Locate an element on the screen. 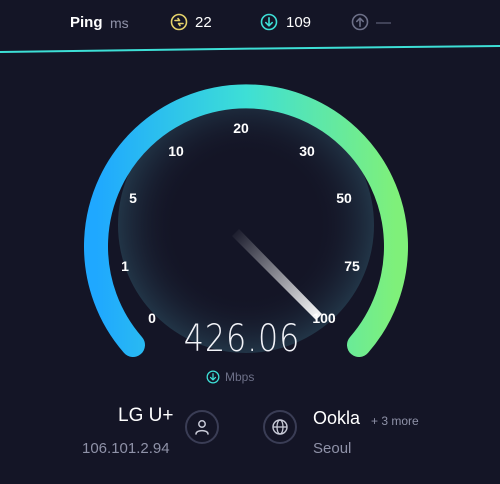  download-arrow-icon is located at coordinates (213, 377).